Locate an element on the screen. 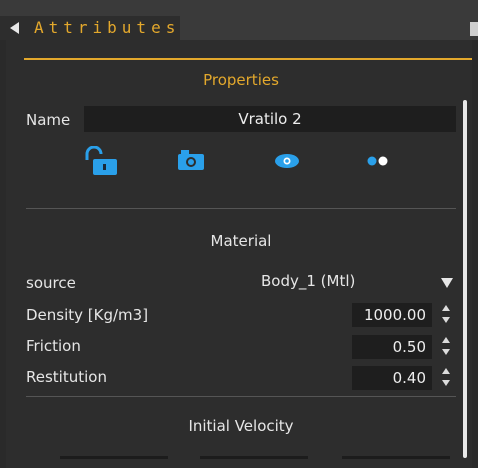  two-dots-icon is located at coordinates (378, 161).